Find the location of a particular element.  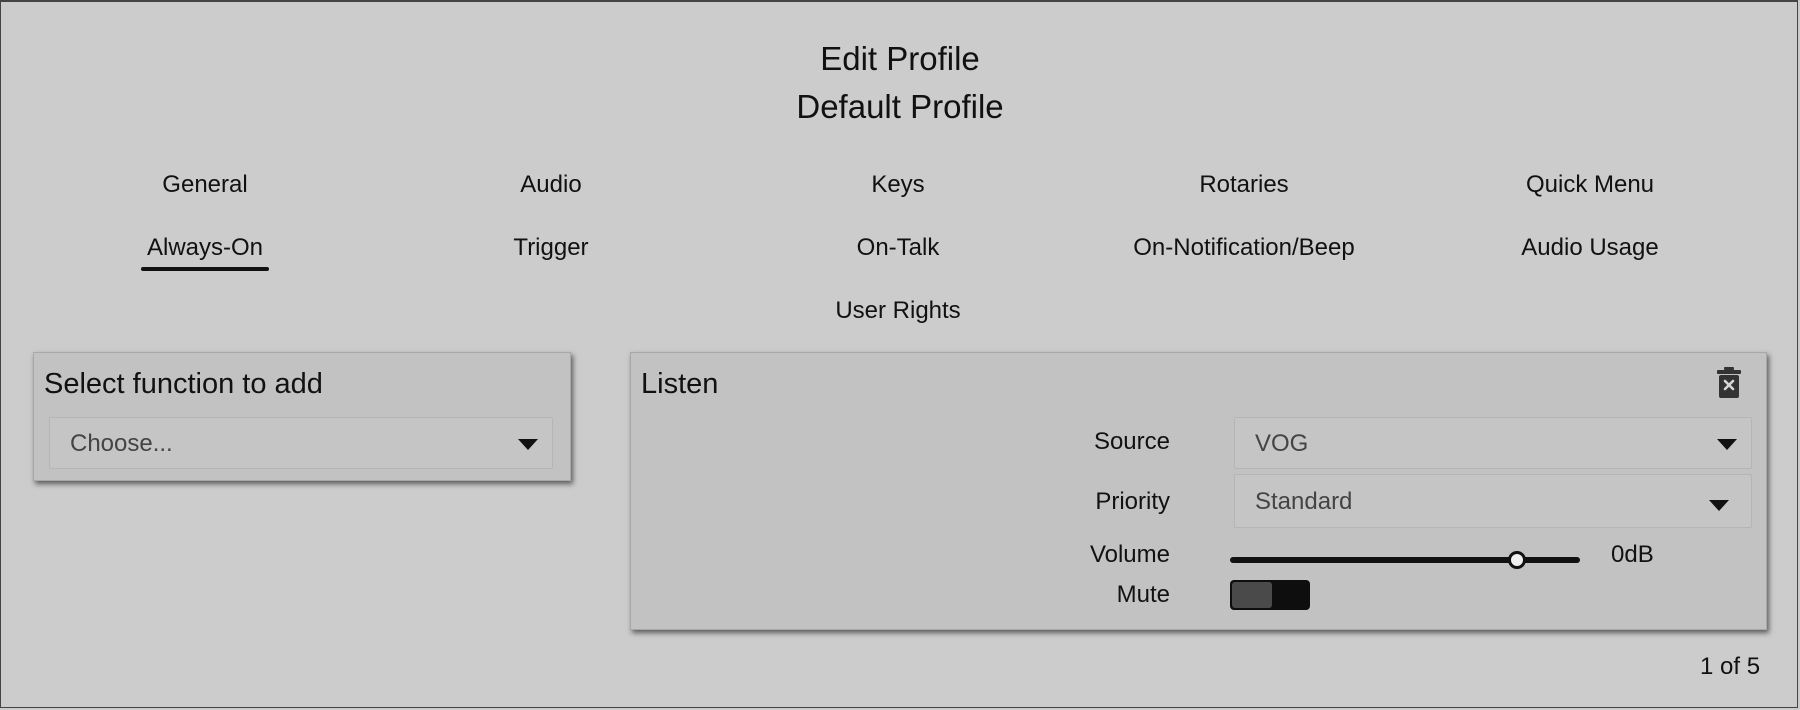

tab-user-rights: User Rights is located at coordinates (898, 311).